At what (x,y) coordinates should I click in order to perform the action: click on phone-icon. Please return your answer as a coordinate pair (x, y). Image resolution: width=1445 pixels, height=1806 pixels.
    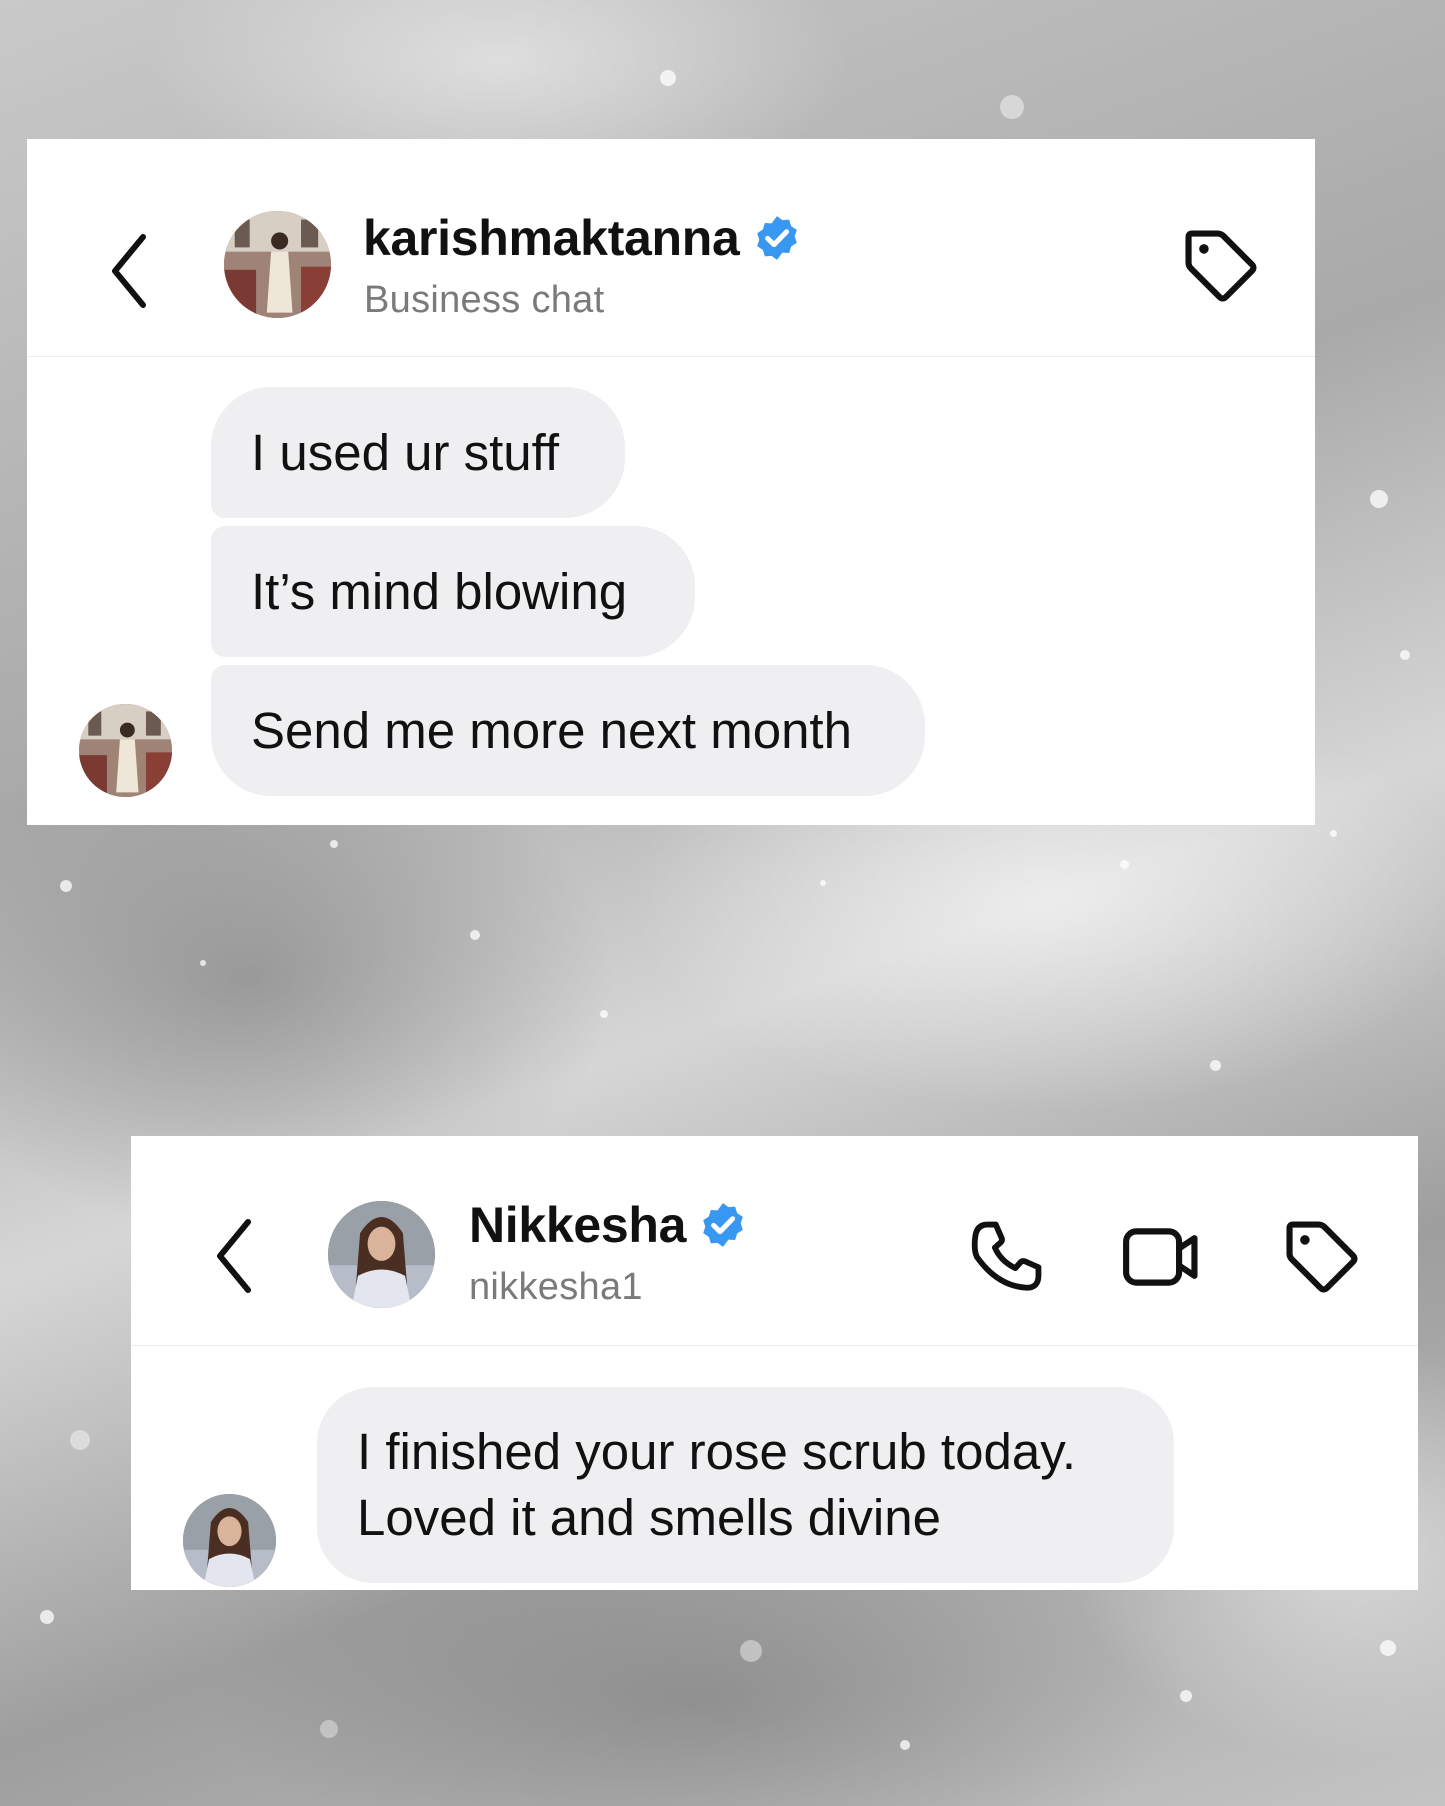
    Looking at the image, I should click on (1006, 1257).